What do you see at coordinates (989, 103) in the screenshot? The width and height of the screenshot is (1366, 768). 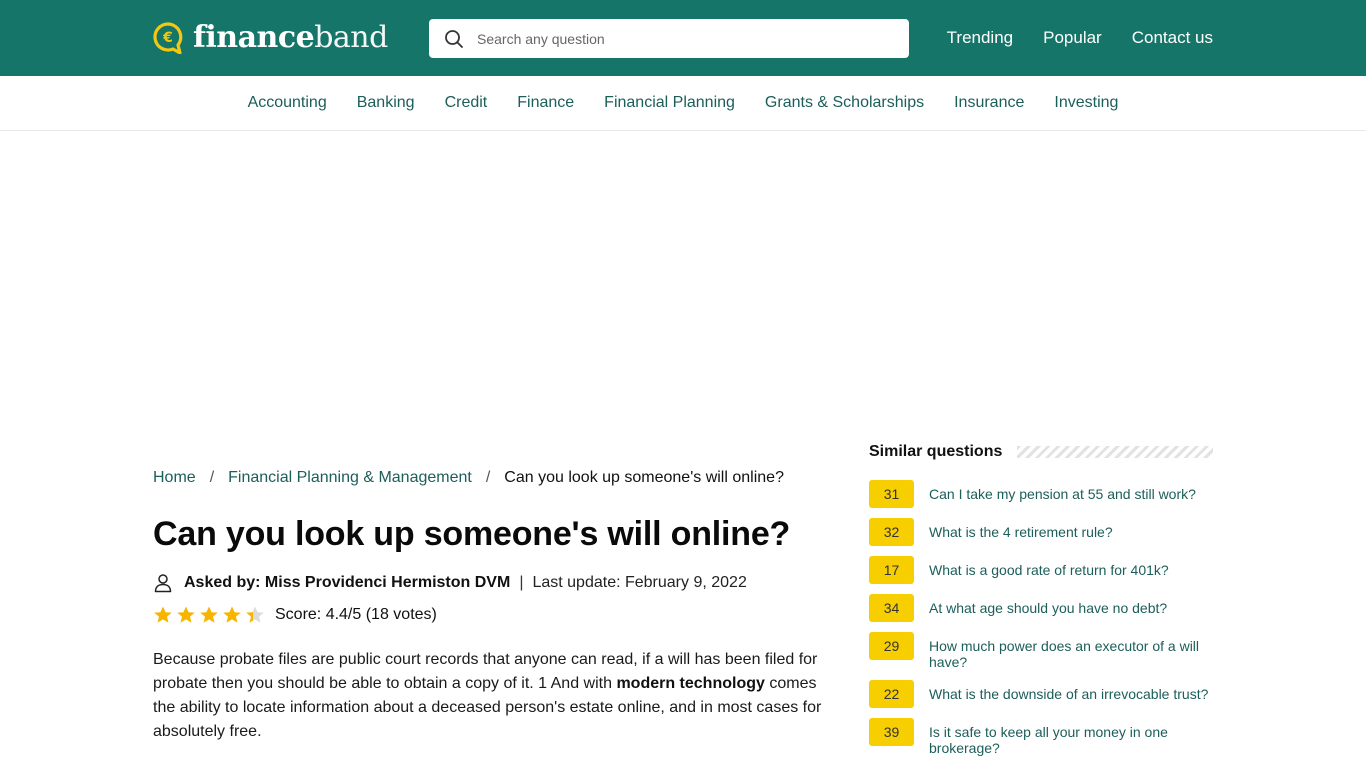 I see `category-insurance: Insurance` at bounding box center [989, 103].